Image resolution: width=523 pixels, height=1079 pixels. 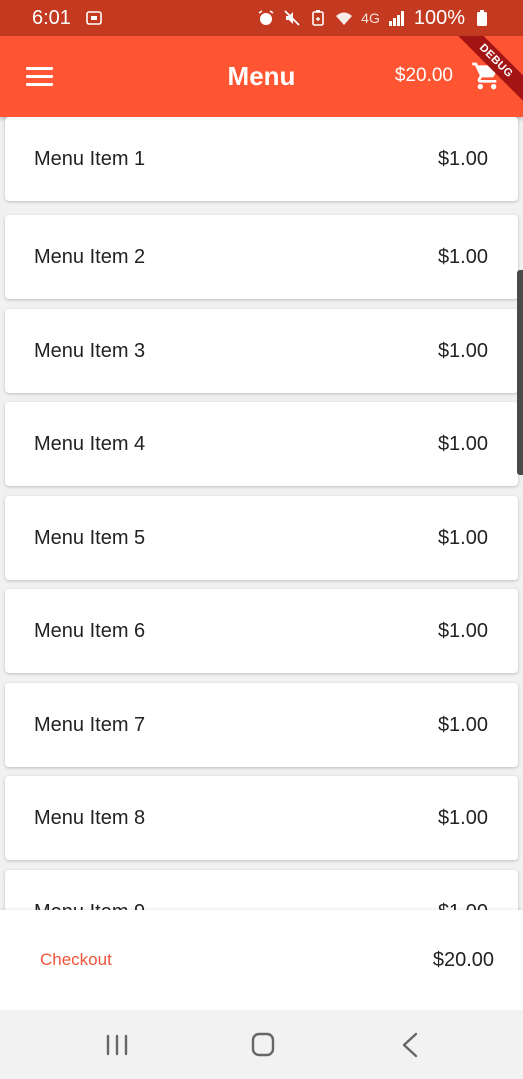 What do you see at coordinates (439, 17) in the screenshot?
I see `battery-percent: 100%` at bounding box center [439, 17].